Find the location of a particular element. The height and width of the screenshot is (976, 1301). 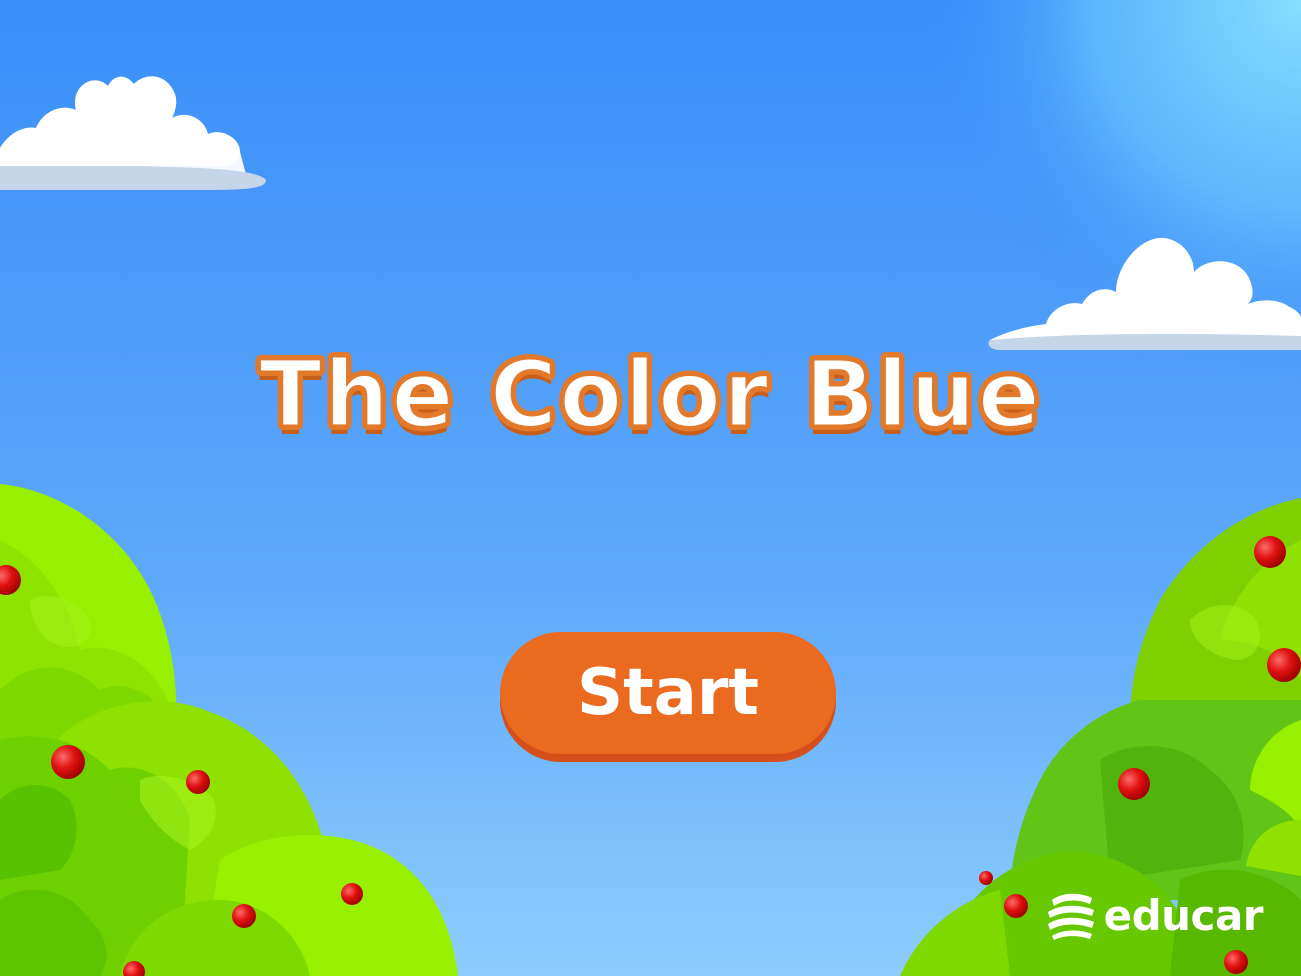

game-title: The Color Blue is located at coordinates (650, 394).